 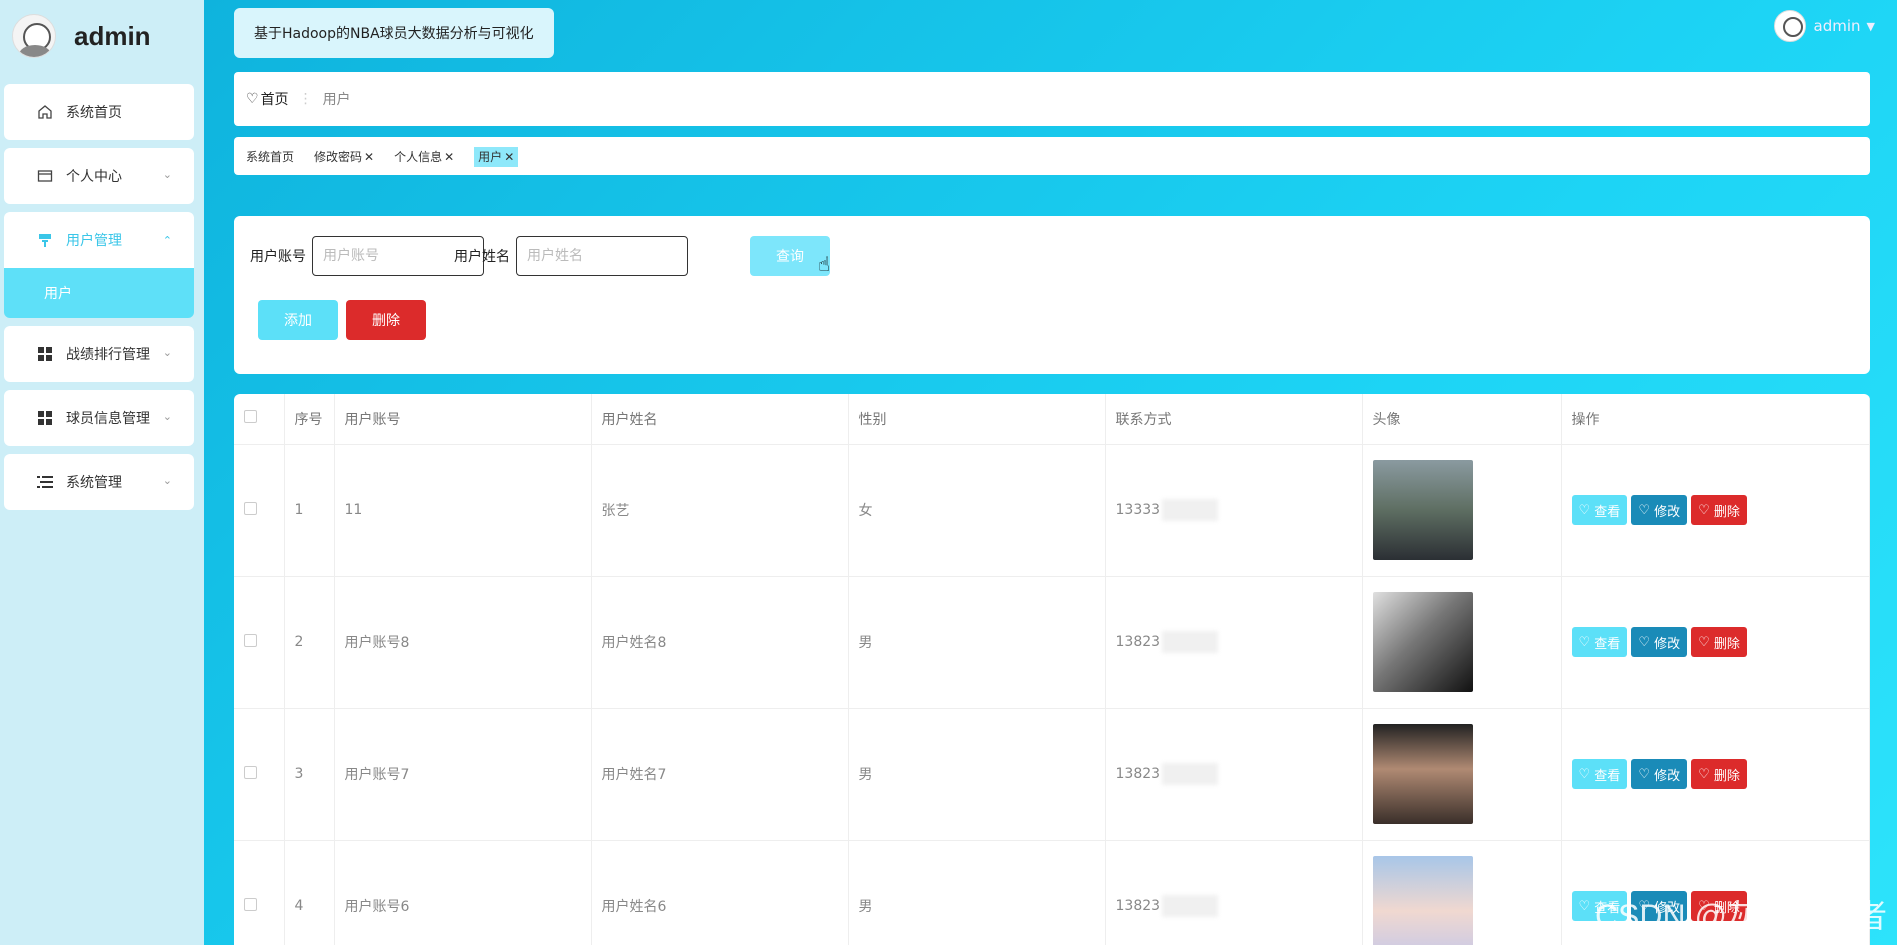 I want to click on sidebar-item-label: 系统管理, so click(x=94, y=483).